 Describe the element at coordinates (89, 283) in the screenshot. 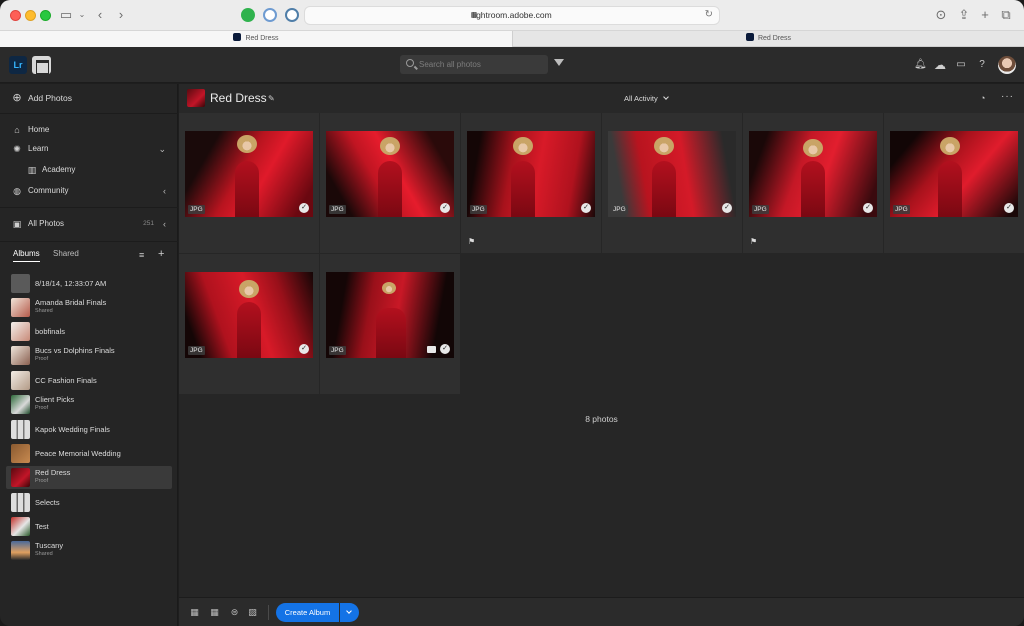

I see `album-item: 8/18/14, 12:33:07 AM` at that location.